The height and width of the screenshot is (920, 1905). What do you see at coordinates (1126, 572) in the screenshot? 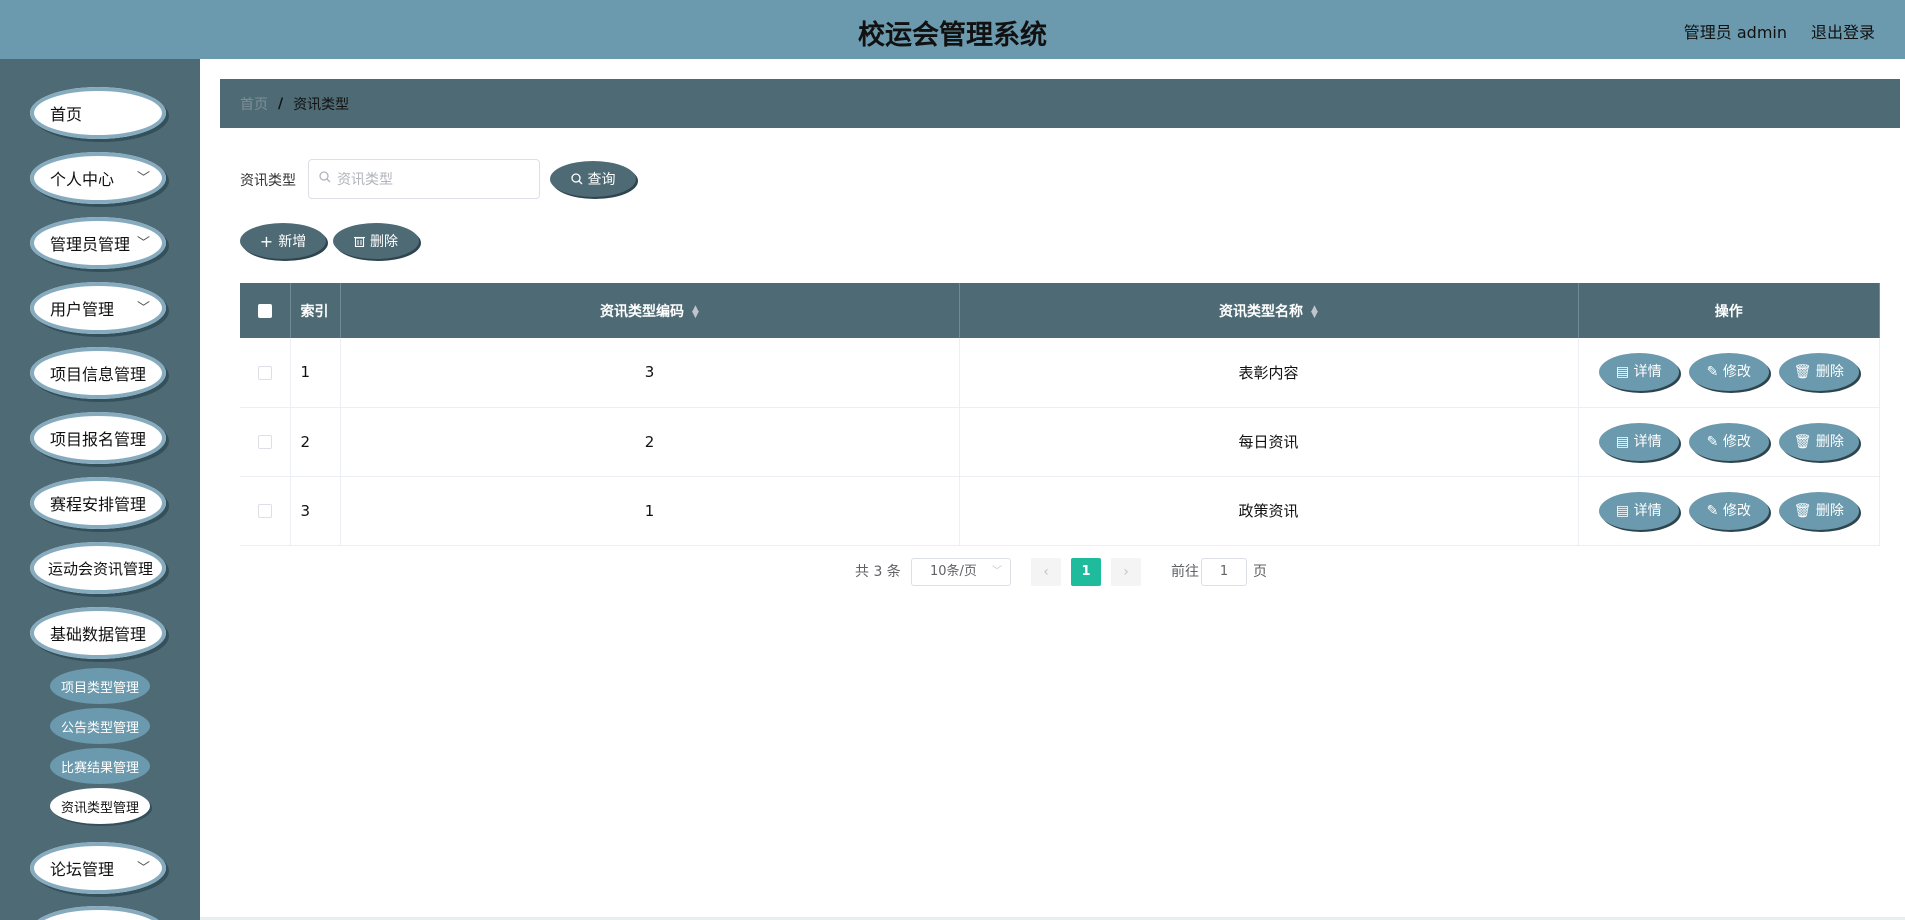
I see `next-page-button: ›` at bounding box center [1126, 572].